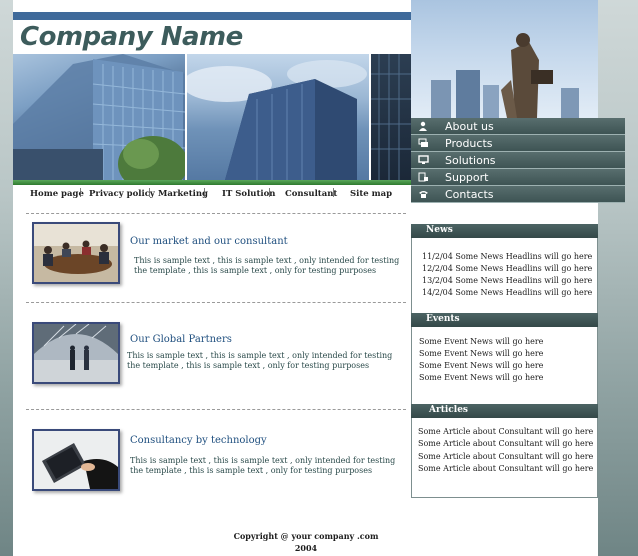 This screenshot has height=556, width=638. What do you see at coordinates (518, 194) in the screenshot?
I see `menu-item-contacts: Contacts` at bounding box center [518, 194].